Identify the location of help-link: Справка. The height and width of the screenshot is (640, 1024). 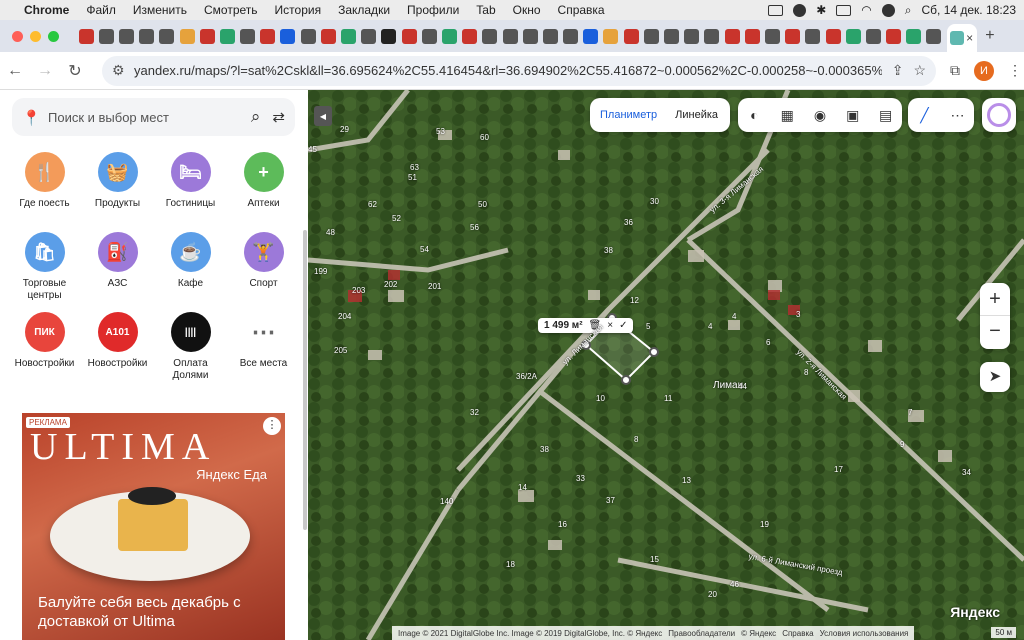
(797, 633).